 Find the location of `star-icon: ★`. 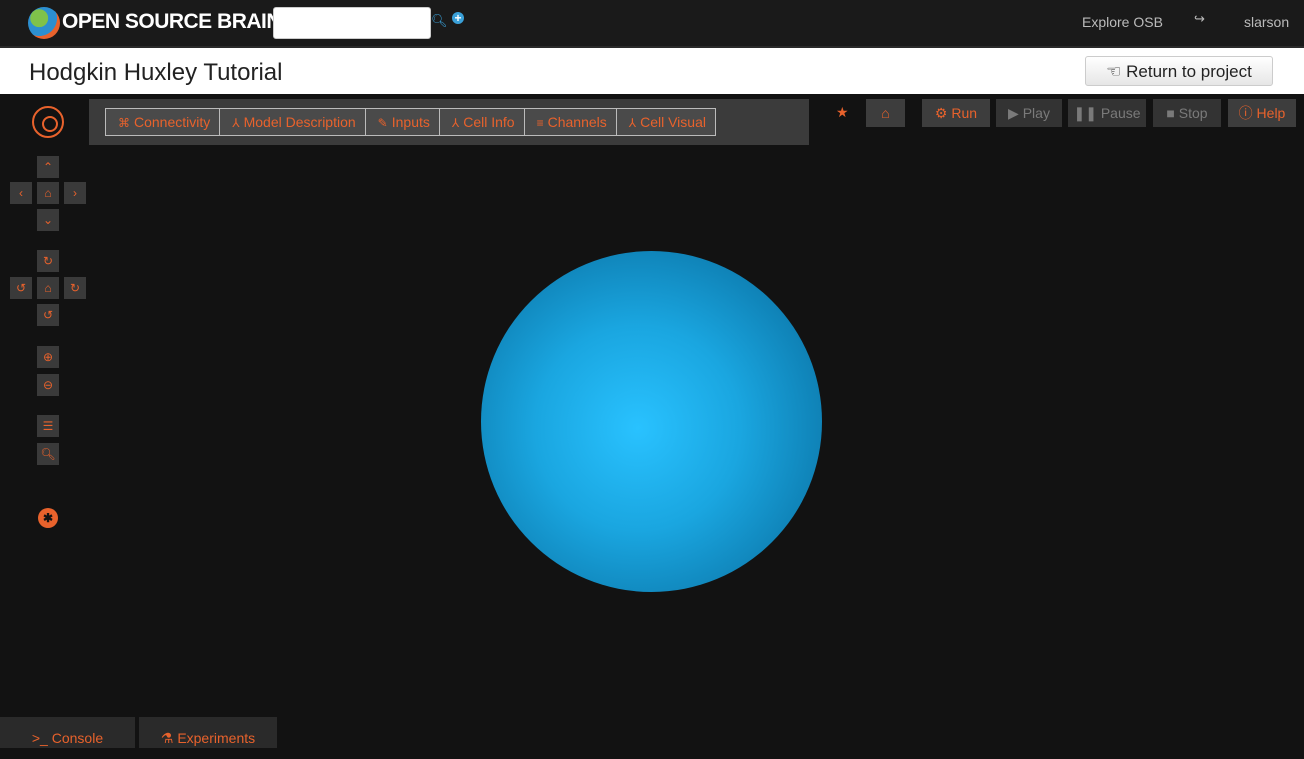

star-icon: ★ is located at coordinates (842, 112).